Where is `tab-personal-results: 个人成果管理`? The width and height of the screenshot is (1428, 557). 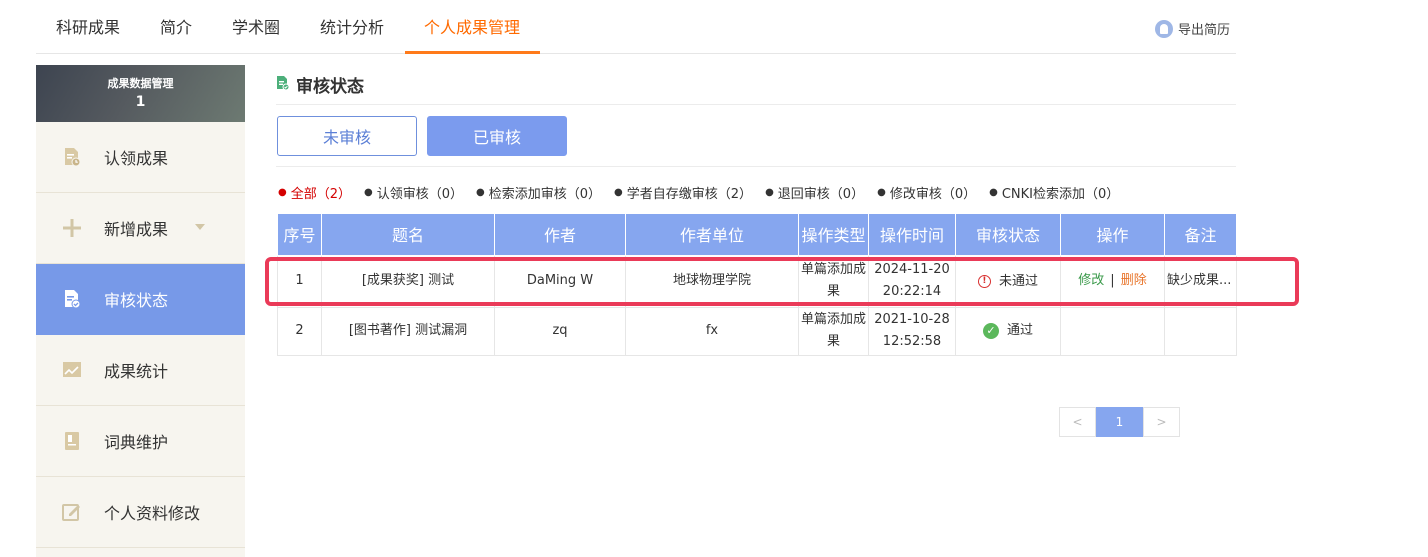 tab-personal-results: 个人成果管理 is located at coordinates (472, 28).